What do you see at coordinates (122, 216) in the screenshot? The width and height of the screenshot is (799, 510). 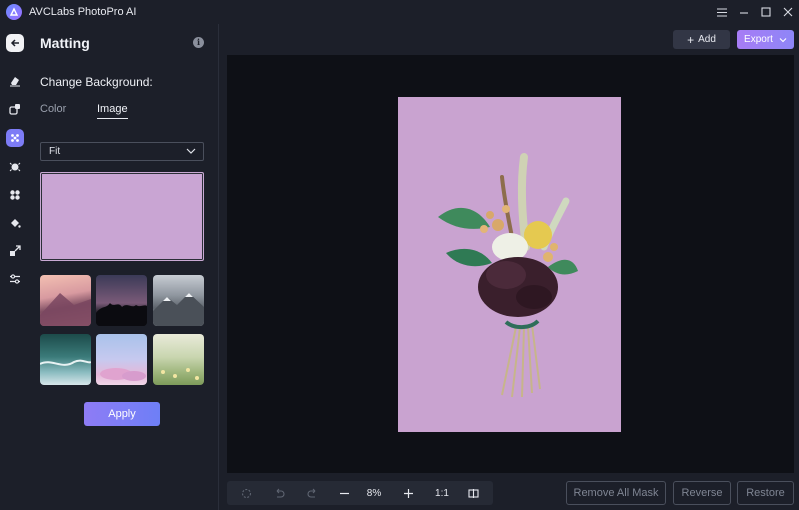 I see `background-preview` at bounding box center [122, 216].